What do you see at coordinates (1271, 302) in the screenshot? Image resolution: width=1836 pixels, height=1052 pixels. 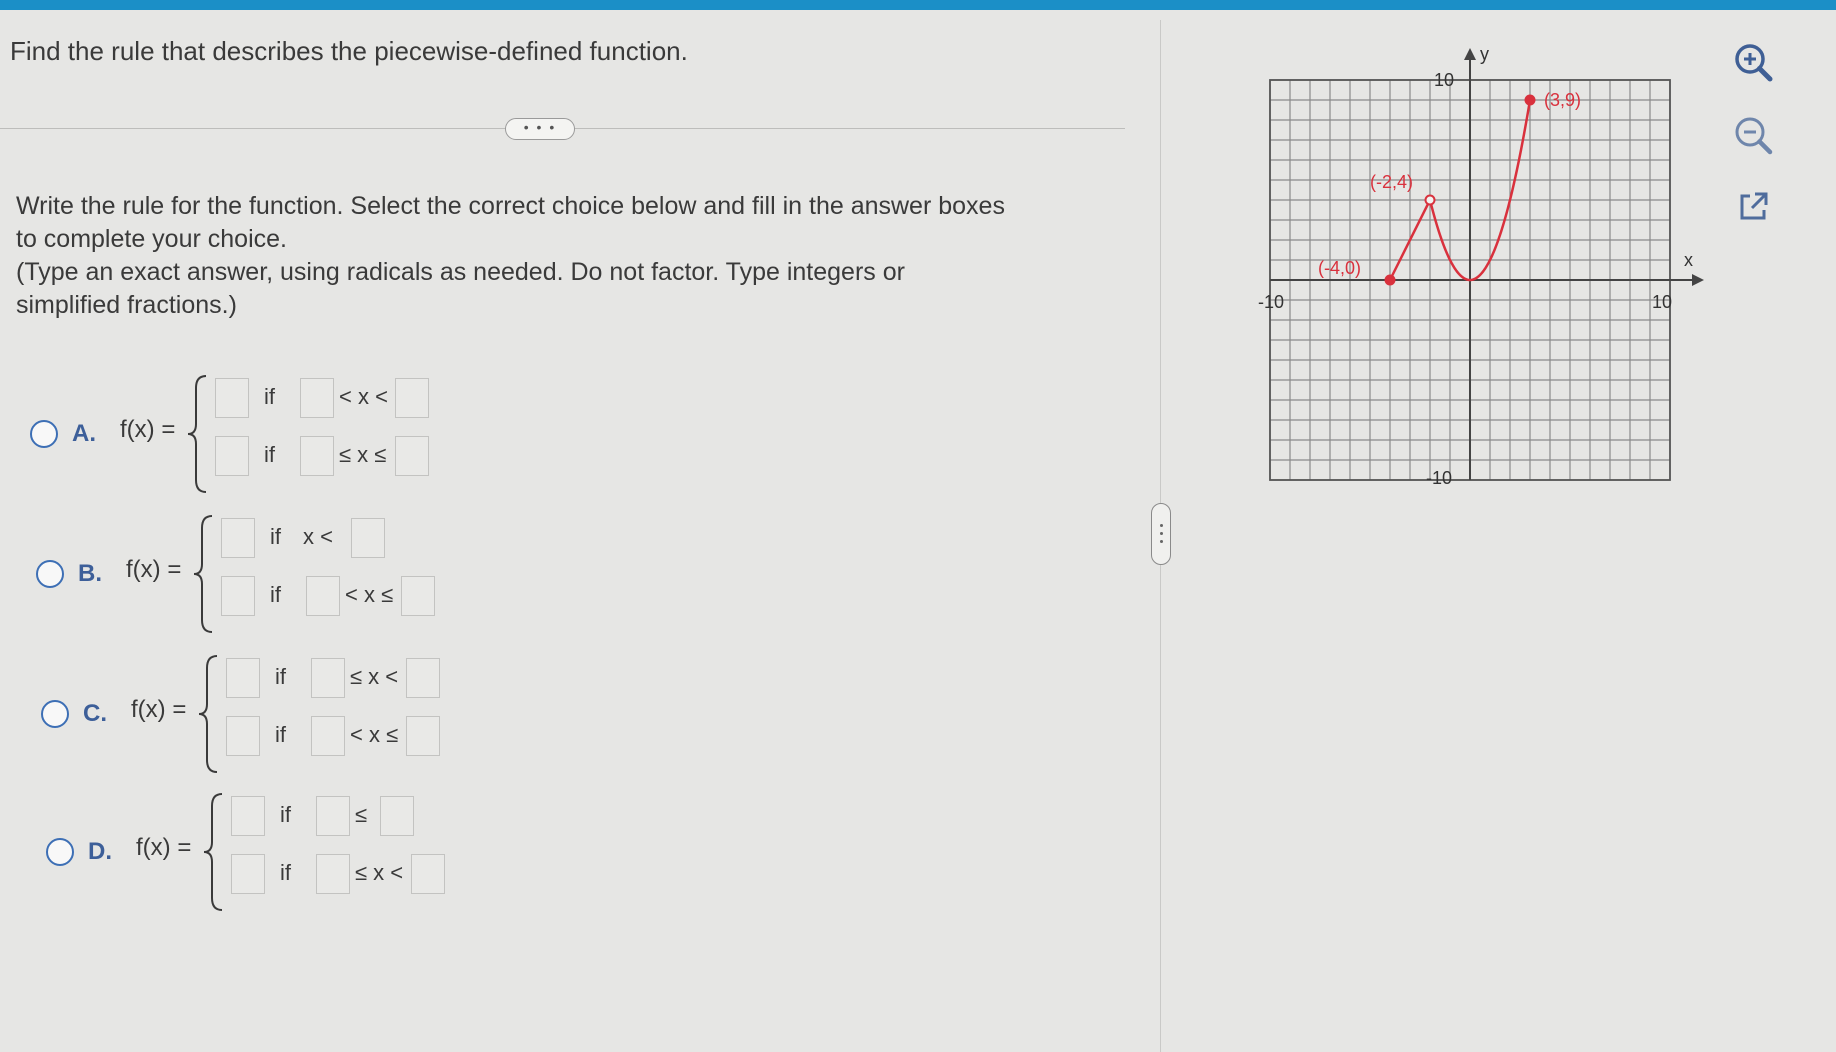 I see `x-min-tick: -10` at bounding box center [1271, 302].